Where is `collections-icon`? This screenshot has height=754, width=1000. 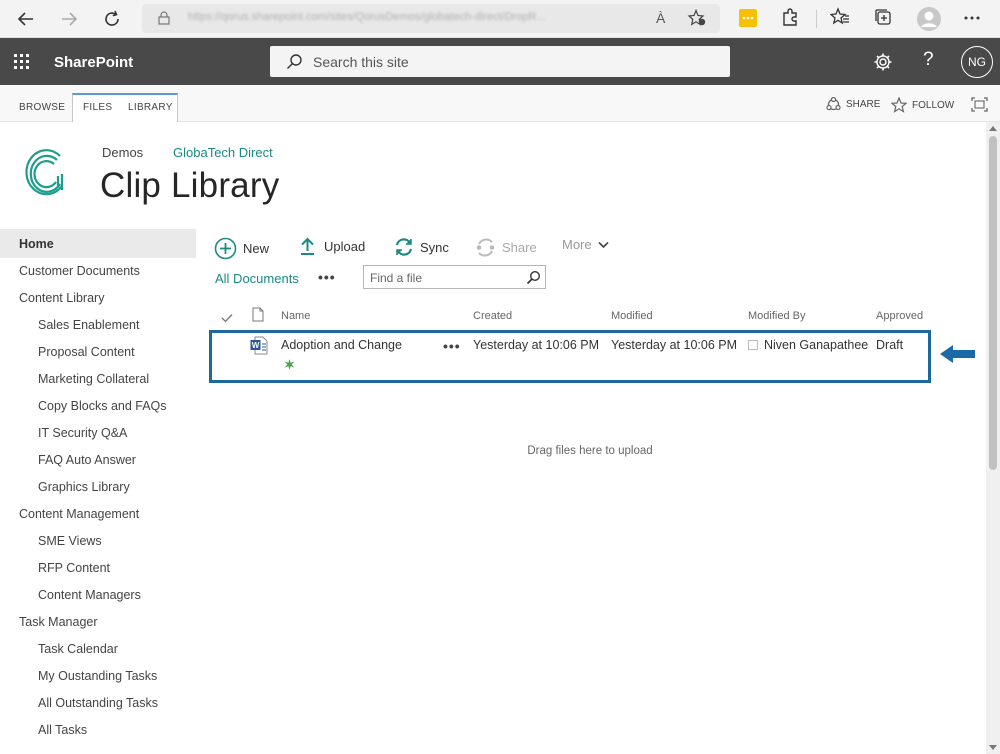
collections-icon is located at coordinates (883, 19).